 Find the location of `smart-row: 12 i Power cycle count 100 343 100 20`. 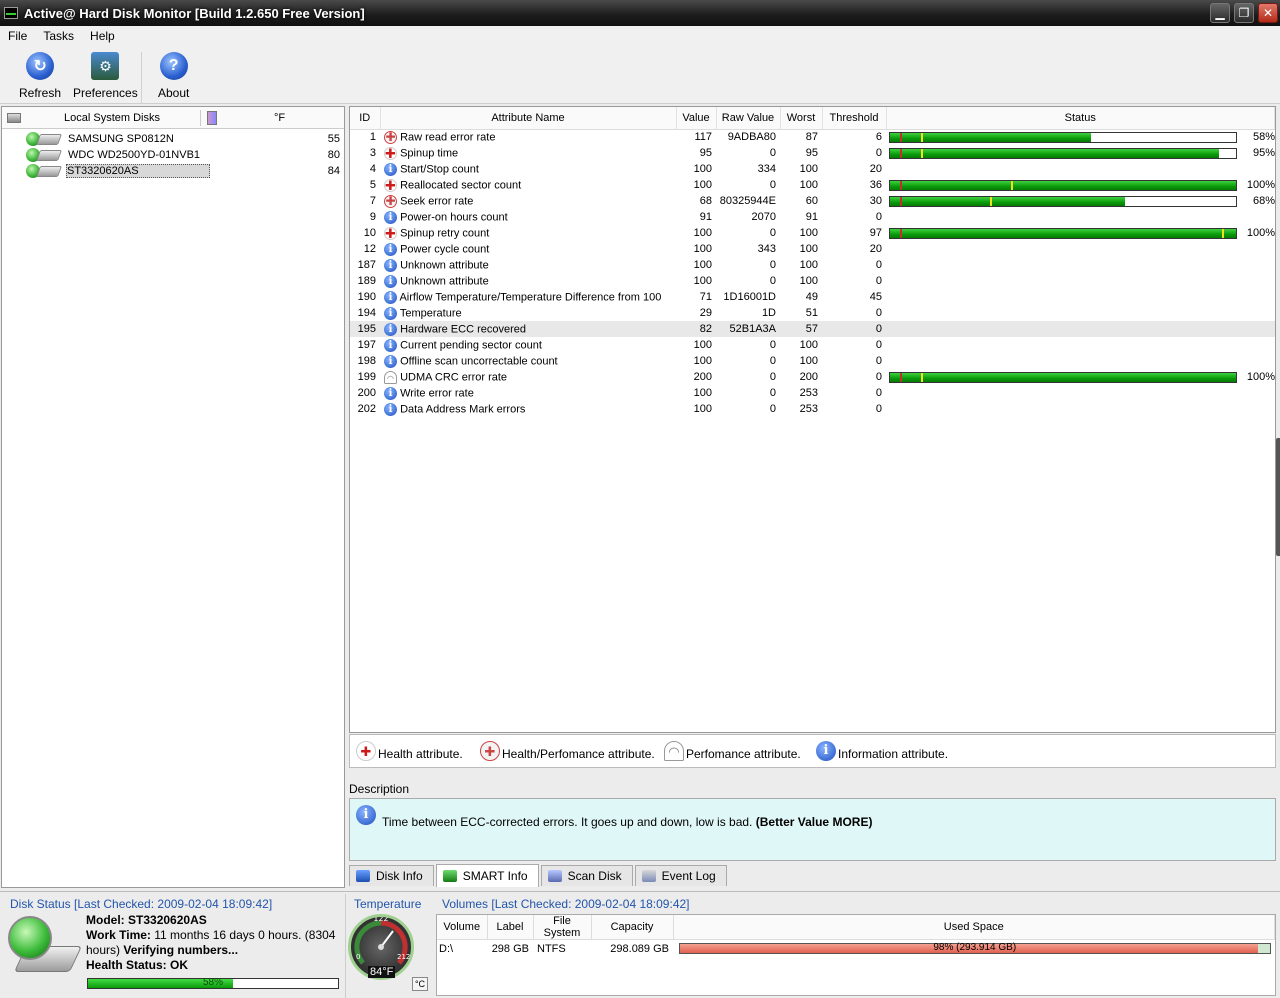

smart-row: 12 i Power cycle count 100 343 100 20 is located at coordinates (812, 249).